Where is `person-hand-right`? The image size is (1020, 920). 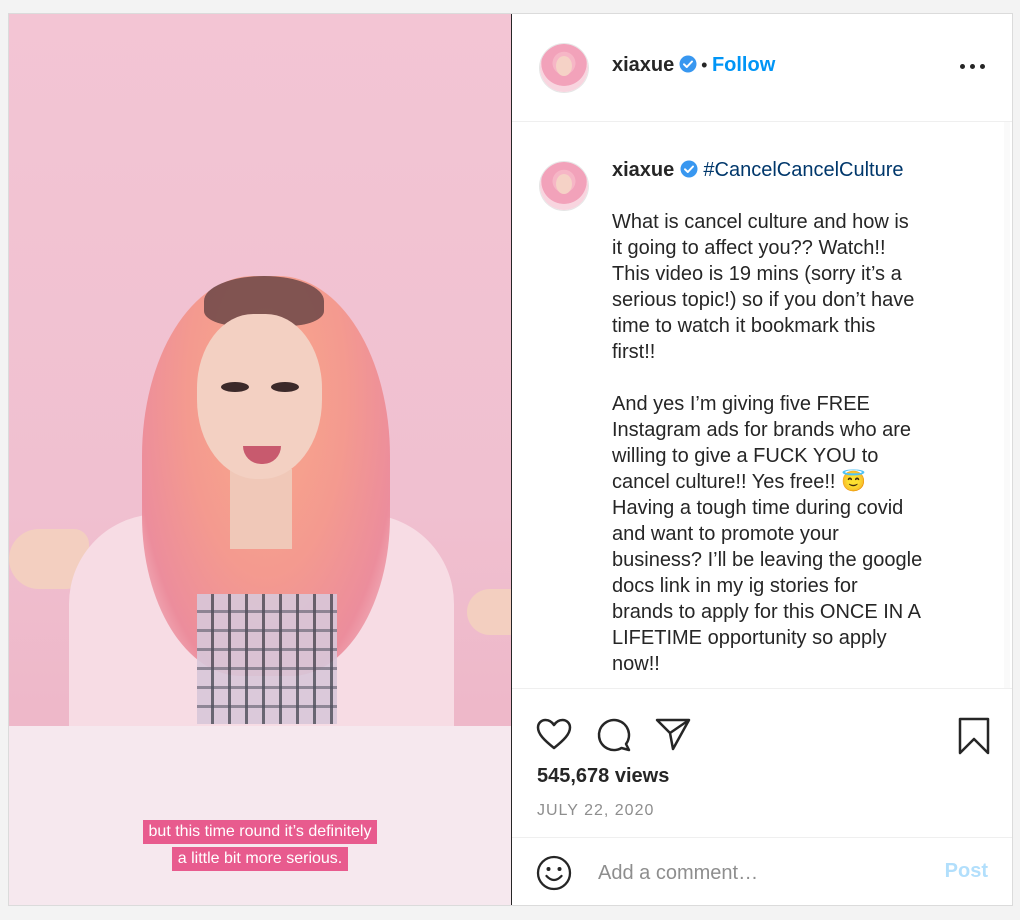
person-hand-right is located at coordinates (489, 612).